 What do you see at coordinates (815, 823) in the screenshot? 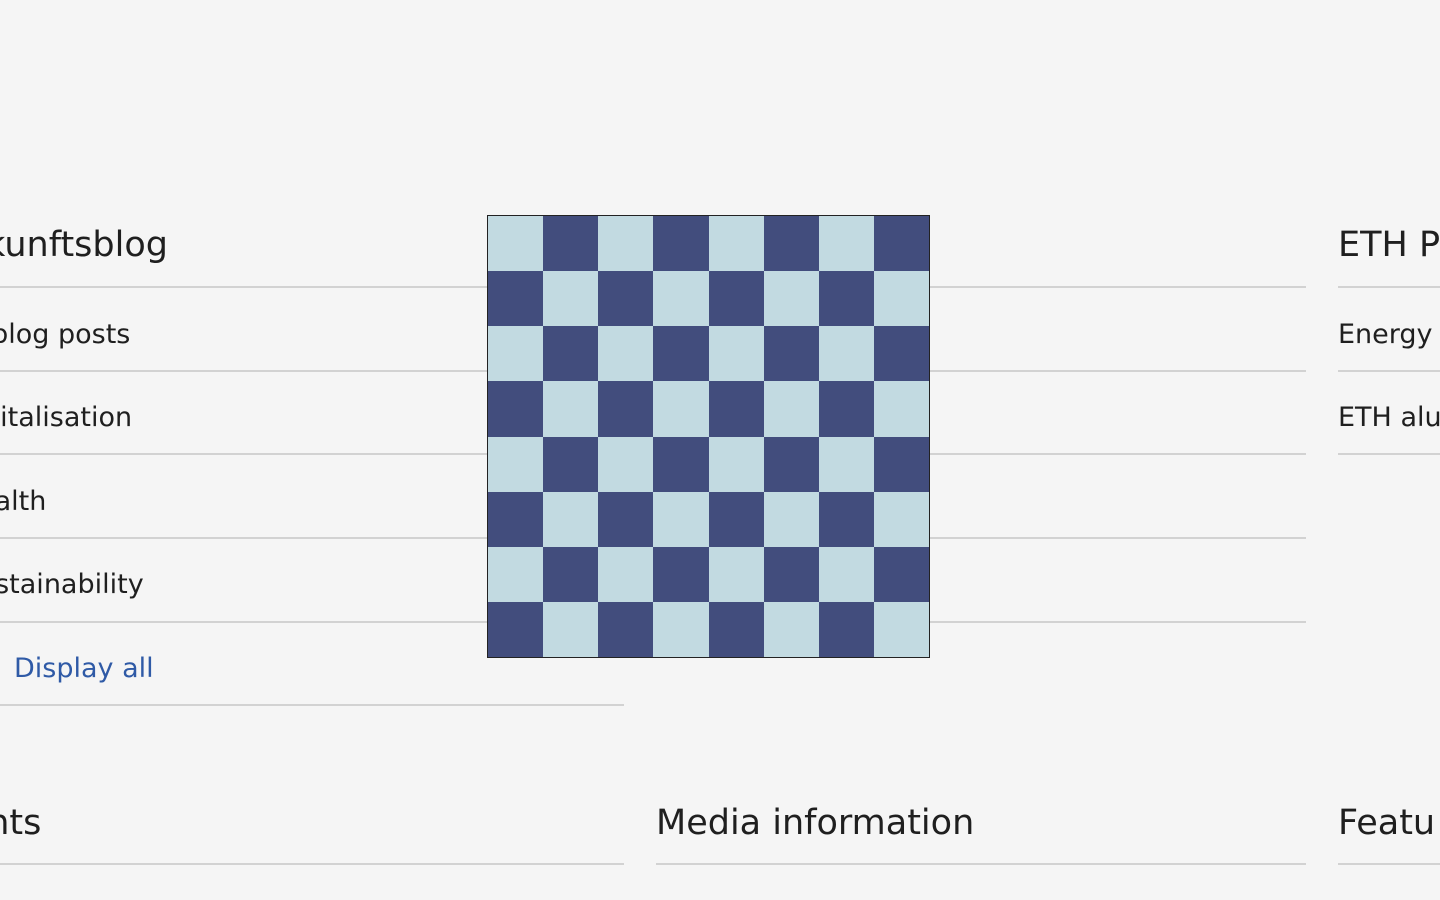
I see `media-information-heading: Media information` at bounding box center [815, 823].